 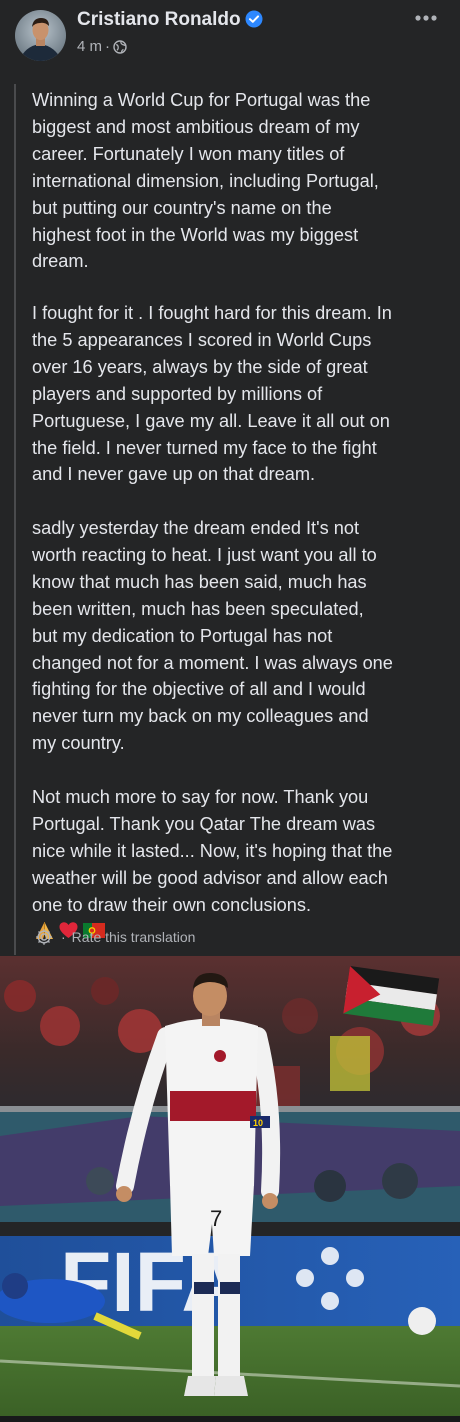 I want to click on gear-icon, so click(x=44, y=937).